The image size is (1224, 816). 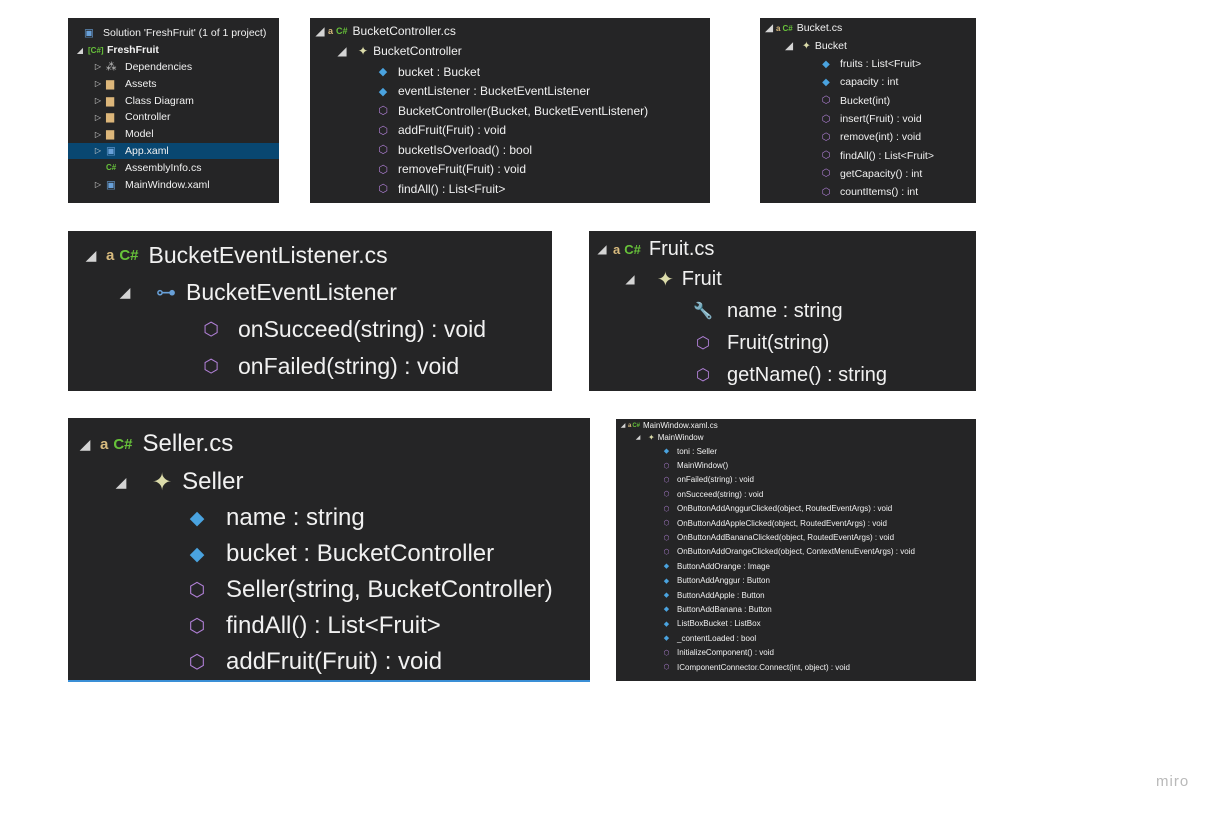 I want to click on field-member: ◆ bucket : BucketController, so click(x=329, y=554).